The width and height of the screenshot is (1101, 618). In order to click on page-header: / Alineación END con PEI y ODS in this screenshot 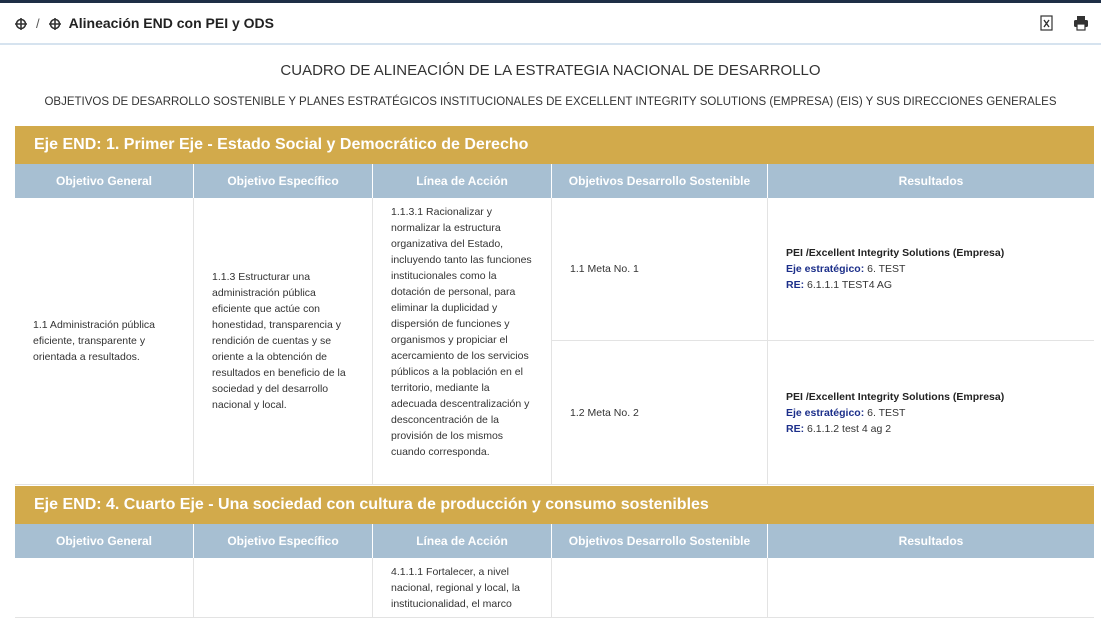, I will do `click(550, 24)`.